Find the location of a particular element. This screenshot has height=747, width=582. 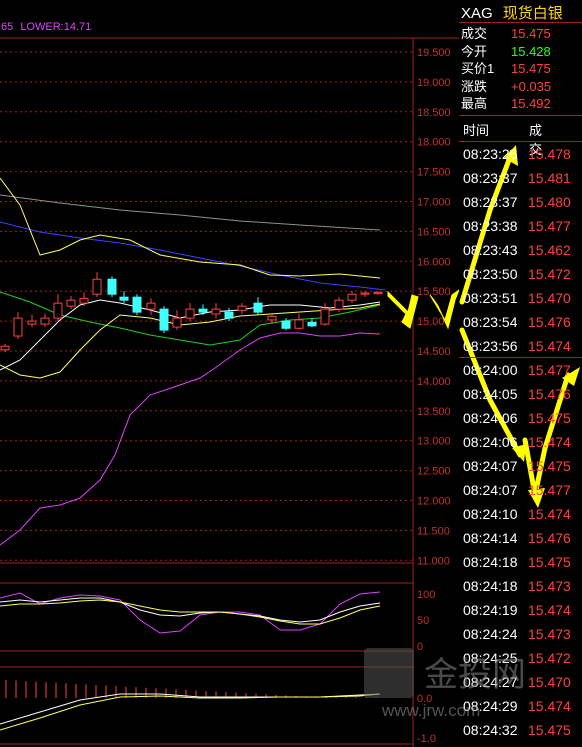

tick-time: 08:24:24 is located at coordinates (490, 634).